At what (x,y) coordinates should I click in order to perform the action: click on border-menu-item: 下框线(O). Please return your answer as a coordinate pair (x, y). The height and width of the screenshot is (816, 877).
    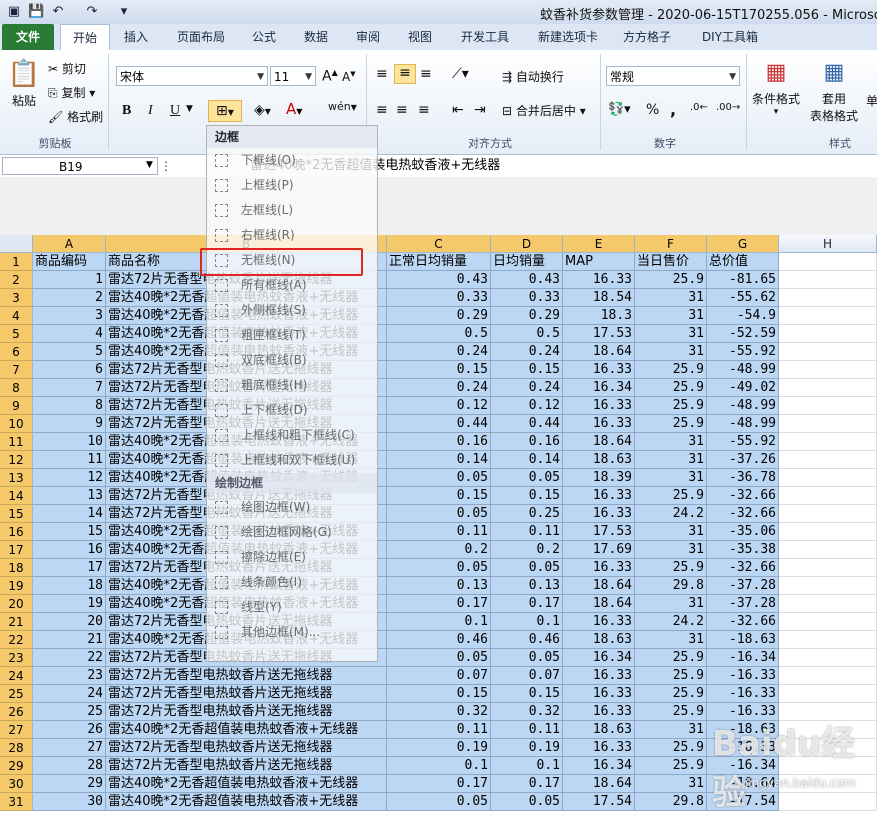
    Looking at the image, I should click on (292, 160).